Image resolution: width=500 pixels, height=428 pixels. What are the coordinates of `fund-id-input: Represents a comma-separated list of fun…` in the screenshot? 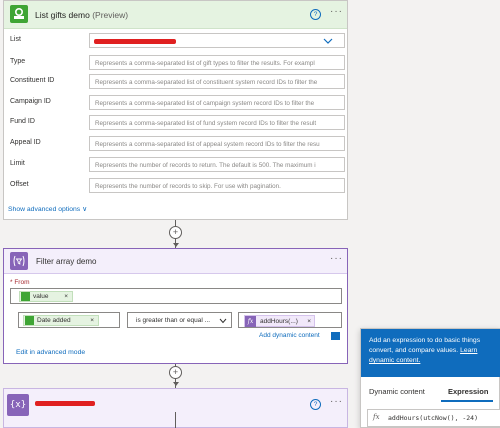 It's located at (217, 122).